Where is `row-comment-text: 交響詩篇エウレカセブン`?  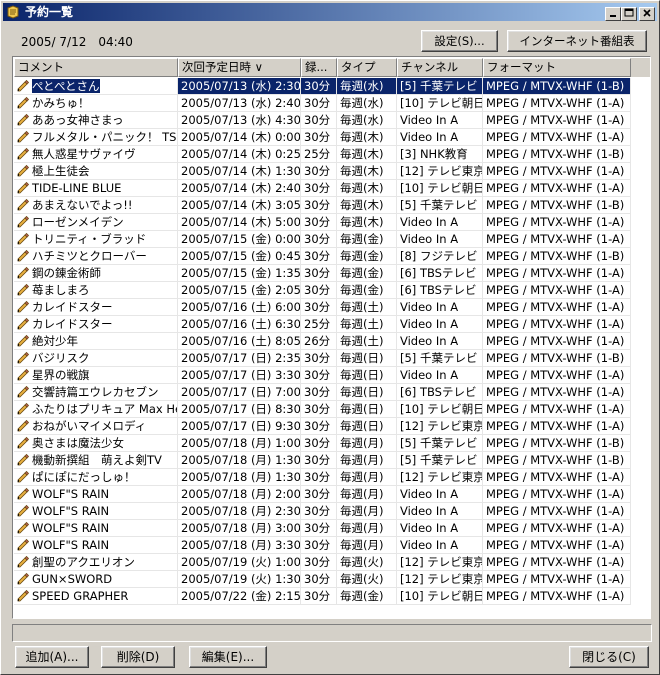
row-comment-text: 交響詩篇エウレカセブン is located at coordinates (95, 392).